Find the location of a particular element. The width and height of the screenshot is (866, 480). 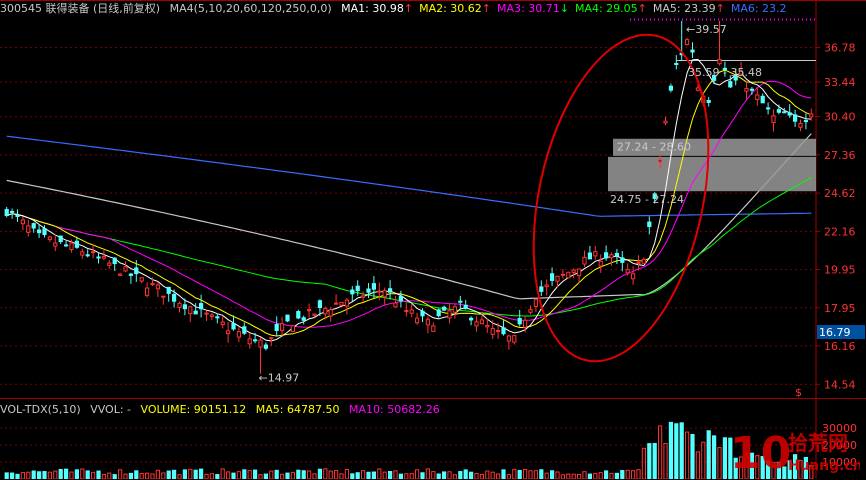

watermark-logo: 10 拾荒网 Huang.cn is located at coordinates (796, 453).